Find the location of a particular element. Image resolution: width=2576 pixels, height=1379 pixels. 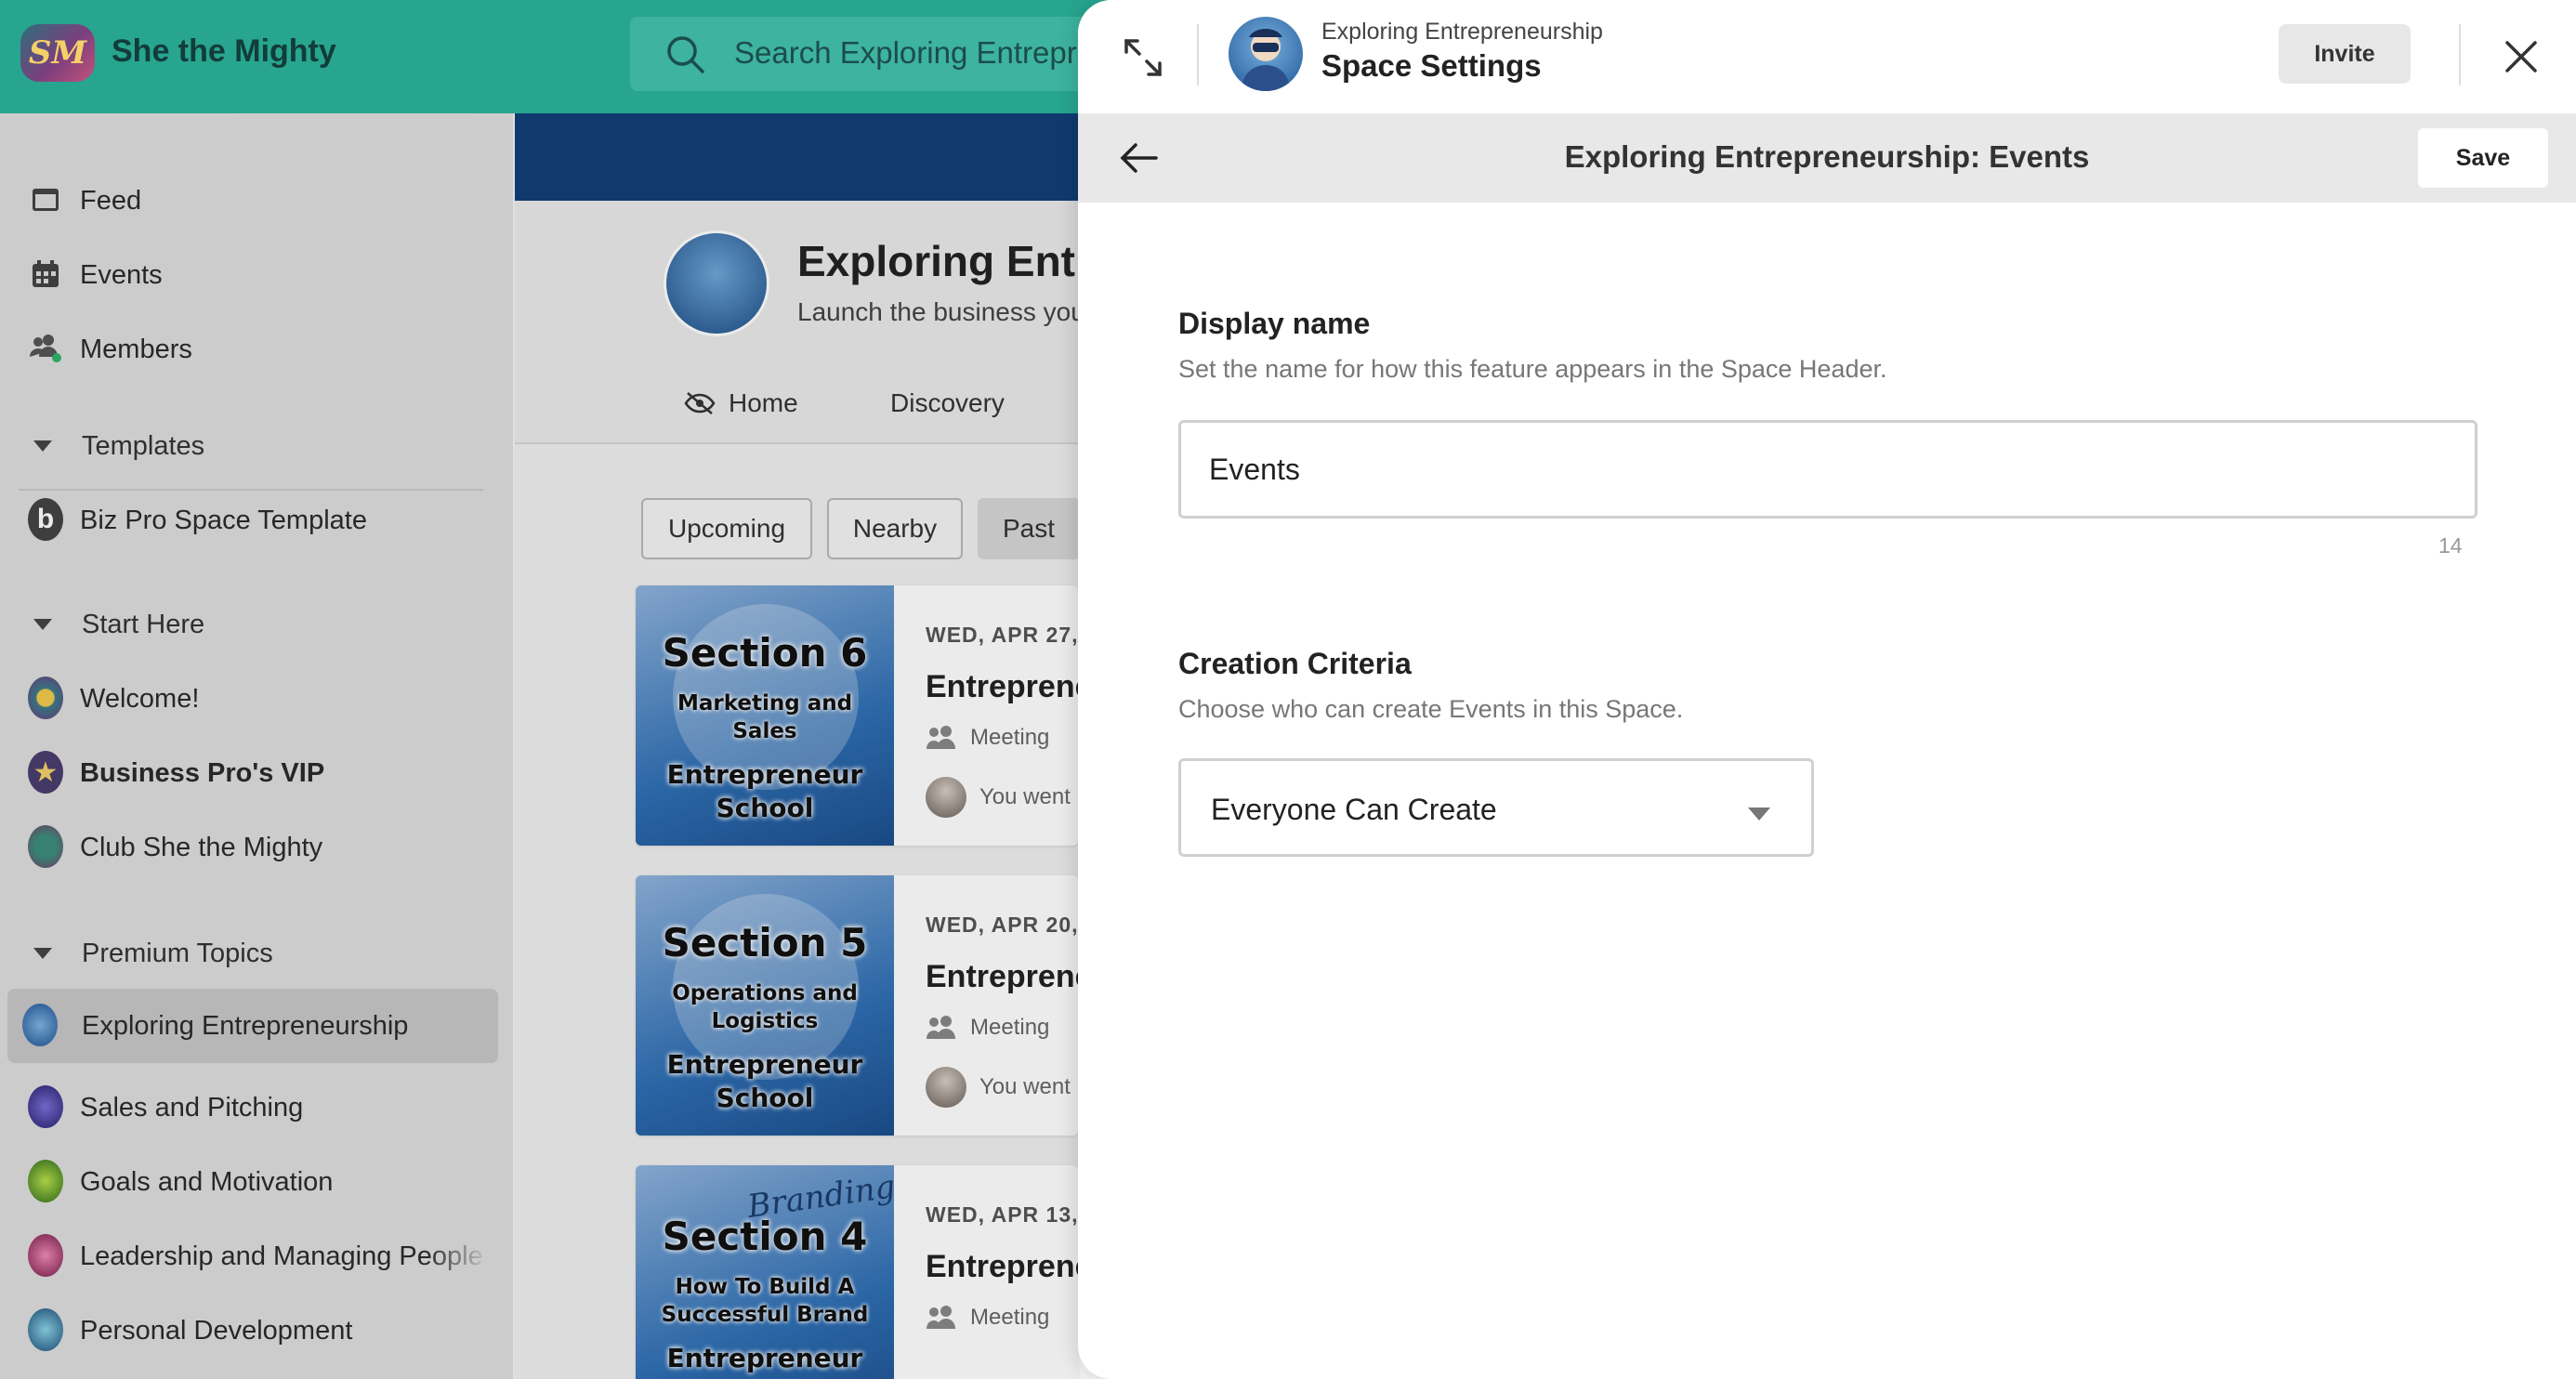

creation-criteria-select: Everyone Can Create is located at coordinates (1496, 807).